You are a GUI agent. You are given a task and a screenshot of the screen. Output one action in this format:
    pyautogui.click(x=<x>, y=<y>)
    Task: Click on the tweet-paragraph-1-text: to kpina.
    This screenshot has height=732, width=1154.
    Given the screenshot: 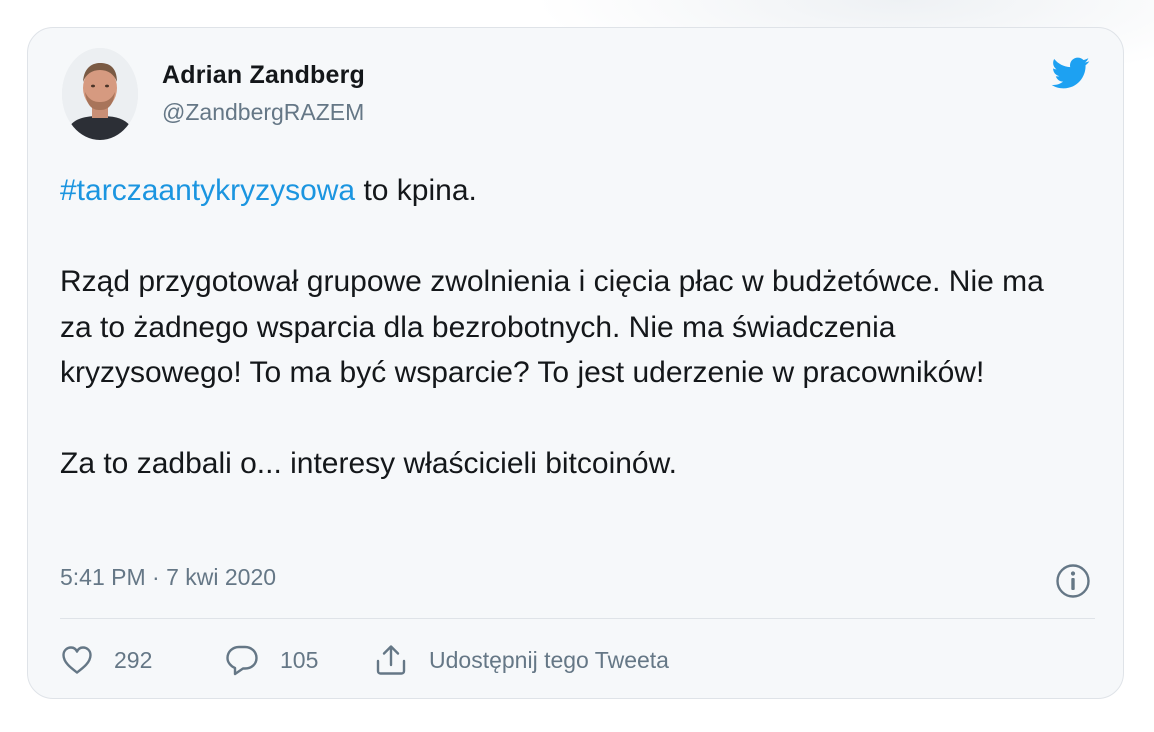 What is the action you would take?
    pyautogui.click(x=416, y=190)
    